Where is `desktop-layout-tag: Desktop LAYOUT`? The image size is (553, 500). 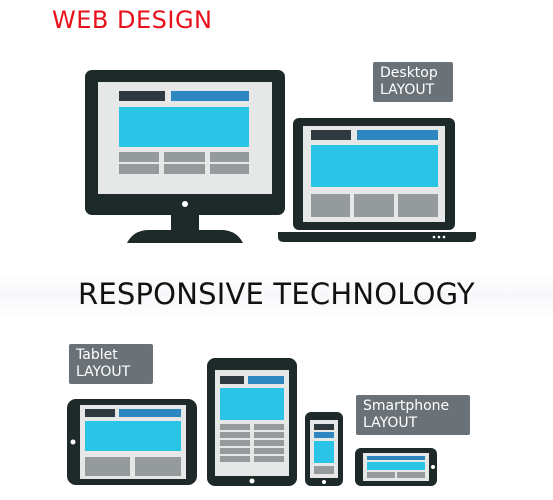 desktop-layout-tag: Desktop LAYOUT is located at coordinates (413, 82).